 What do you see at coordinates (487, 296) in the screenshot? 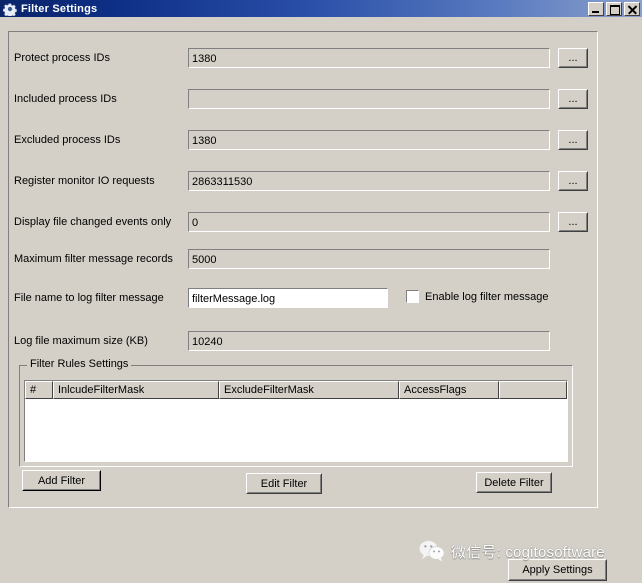
I see `checkbox-label: Enable log filter message` at bounding box center [487, 296].